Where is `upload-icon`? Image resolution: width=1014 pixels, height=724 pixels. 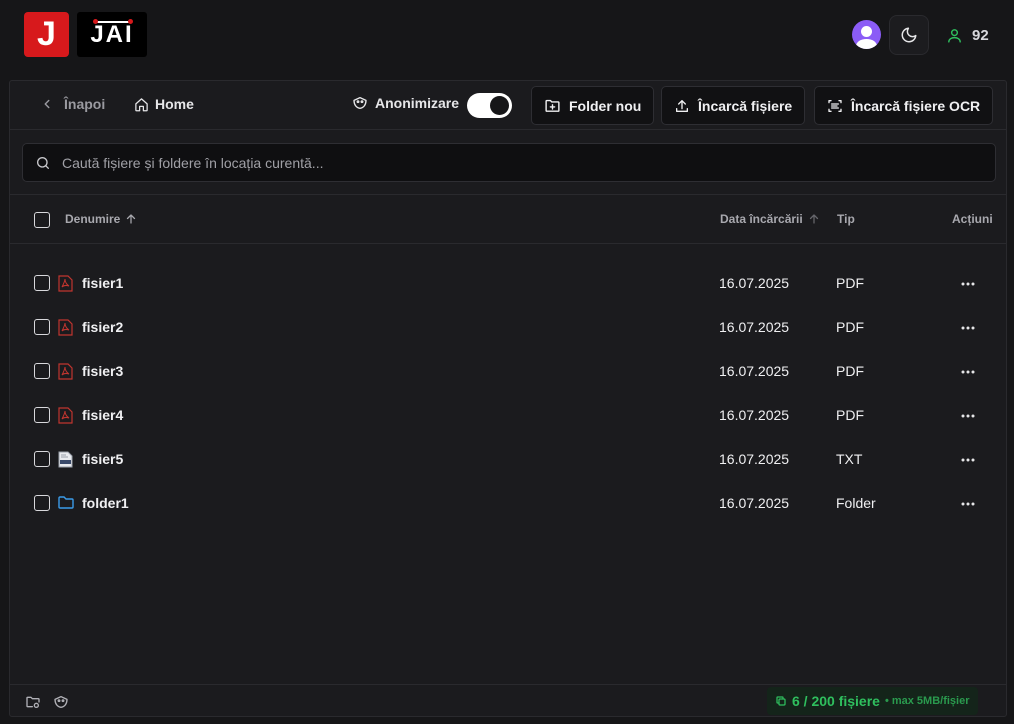
upload-icon is located at coordinates (682, 105).